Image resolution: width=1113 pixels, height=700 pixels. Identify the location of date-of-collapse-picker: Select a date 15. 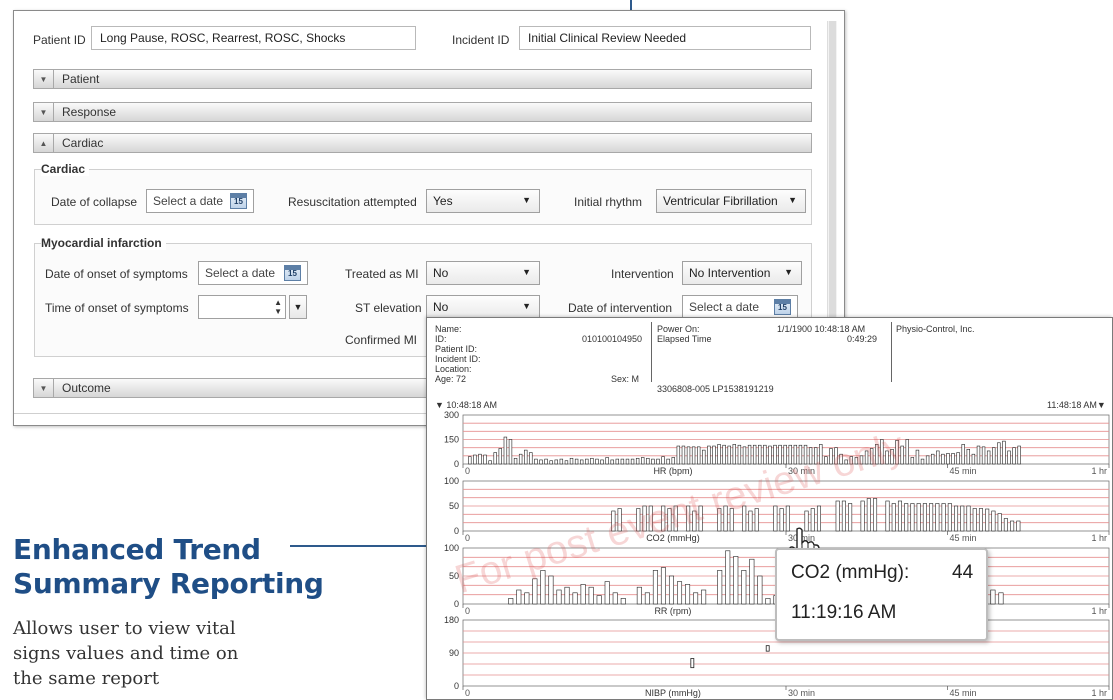
(200, 201).